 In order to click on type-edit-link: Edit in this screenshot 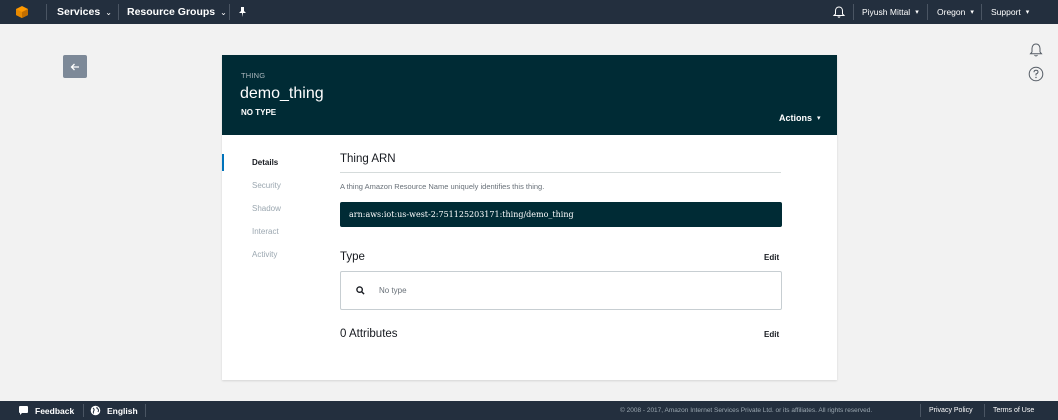, I will do `click(771, 257)`.